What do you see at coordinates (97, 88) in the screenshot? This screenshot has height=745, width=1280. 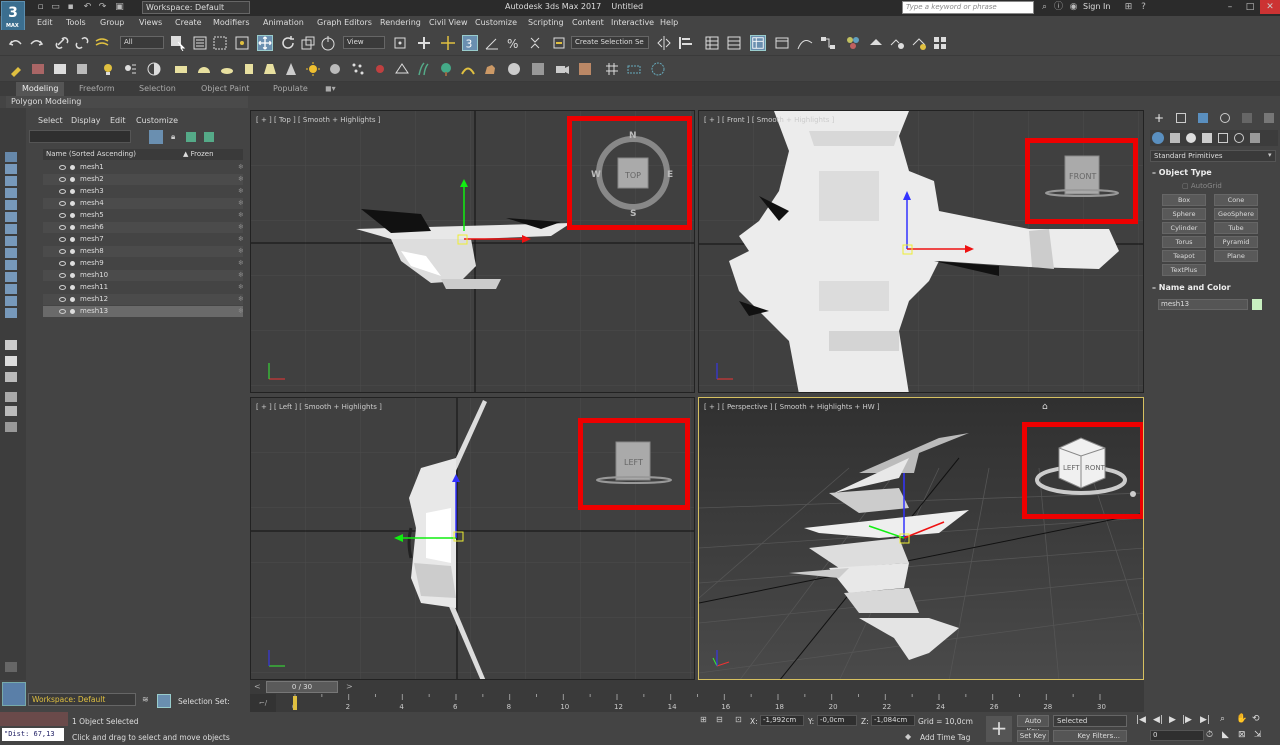 I see `tab-freeform: Freeform` at bounding box center [97, 88].